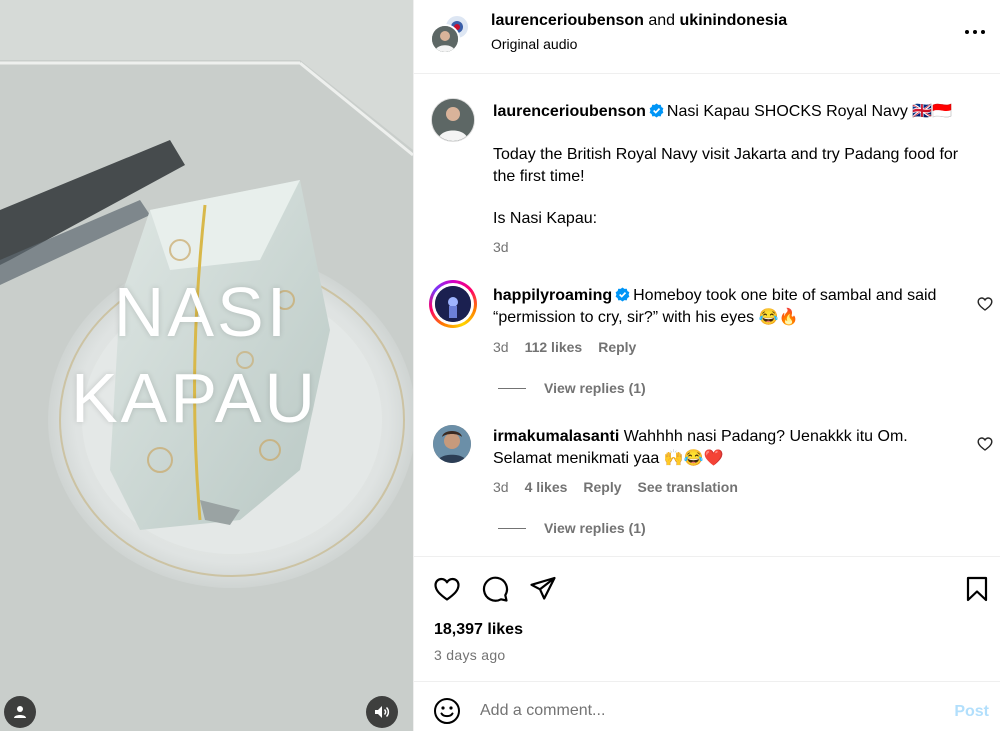 The width and height of the screenshot is (1000, 731). Describe the element at coordinates (569, 111) in the screenshot. I see `caption-username: laurencerioubenson` at that location.